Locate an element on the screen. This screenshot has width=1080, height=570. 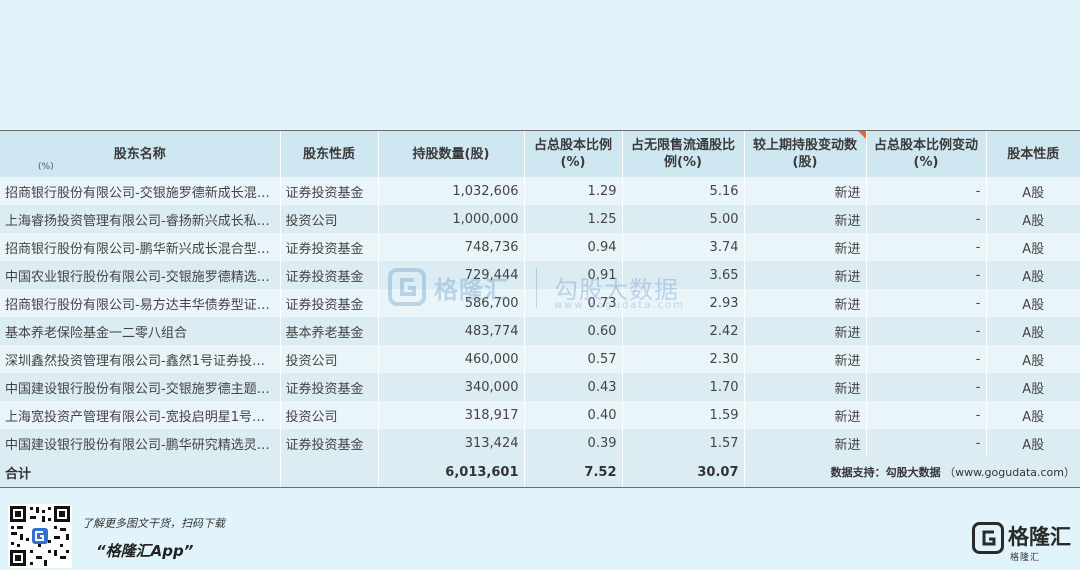
cell-pct-float: 3.74 is located at coordinates (682, 247).